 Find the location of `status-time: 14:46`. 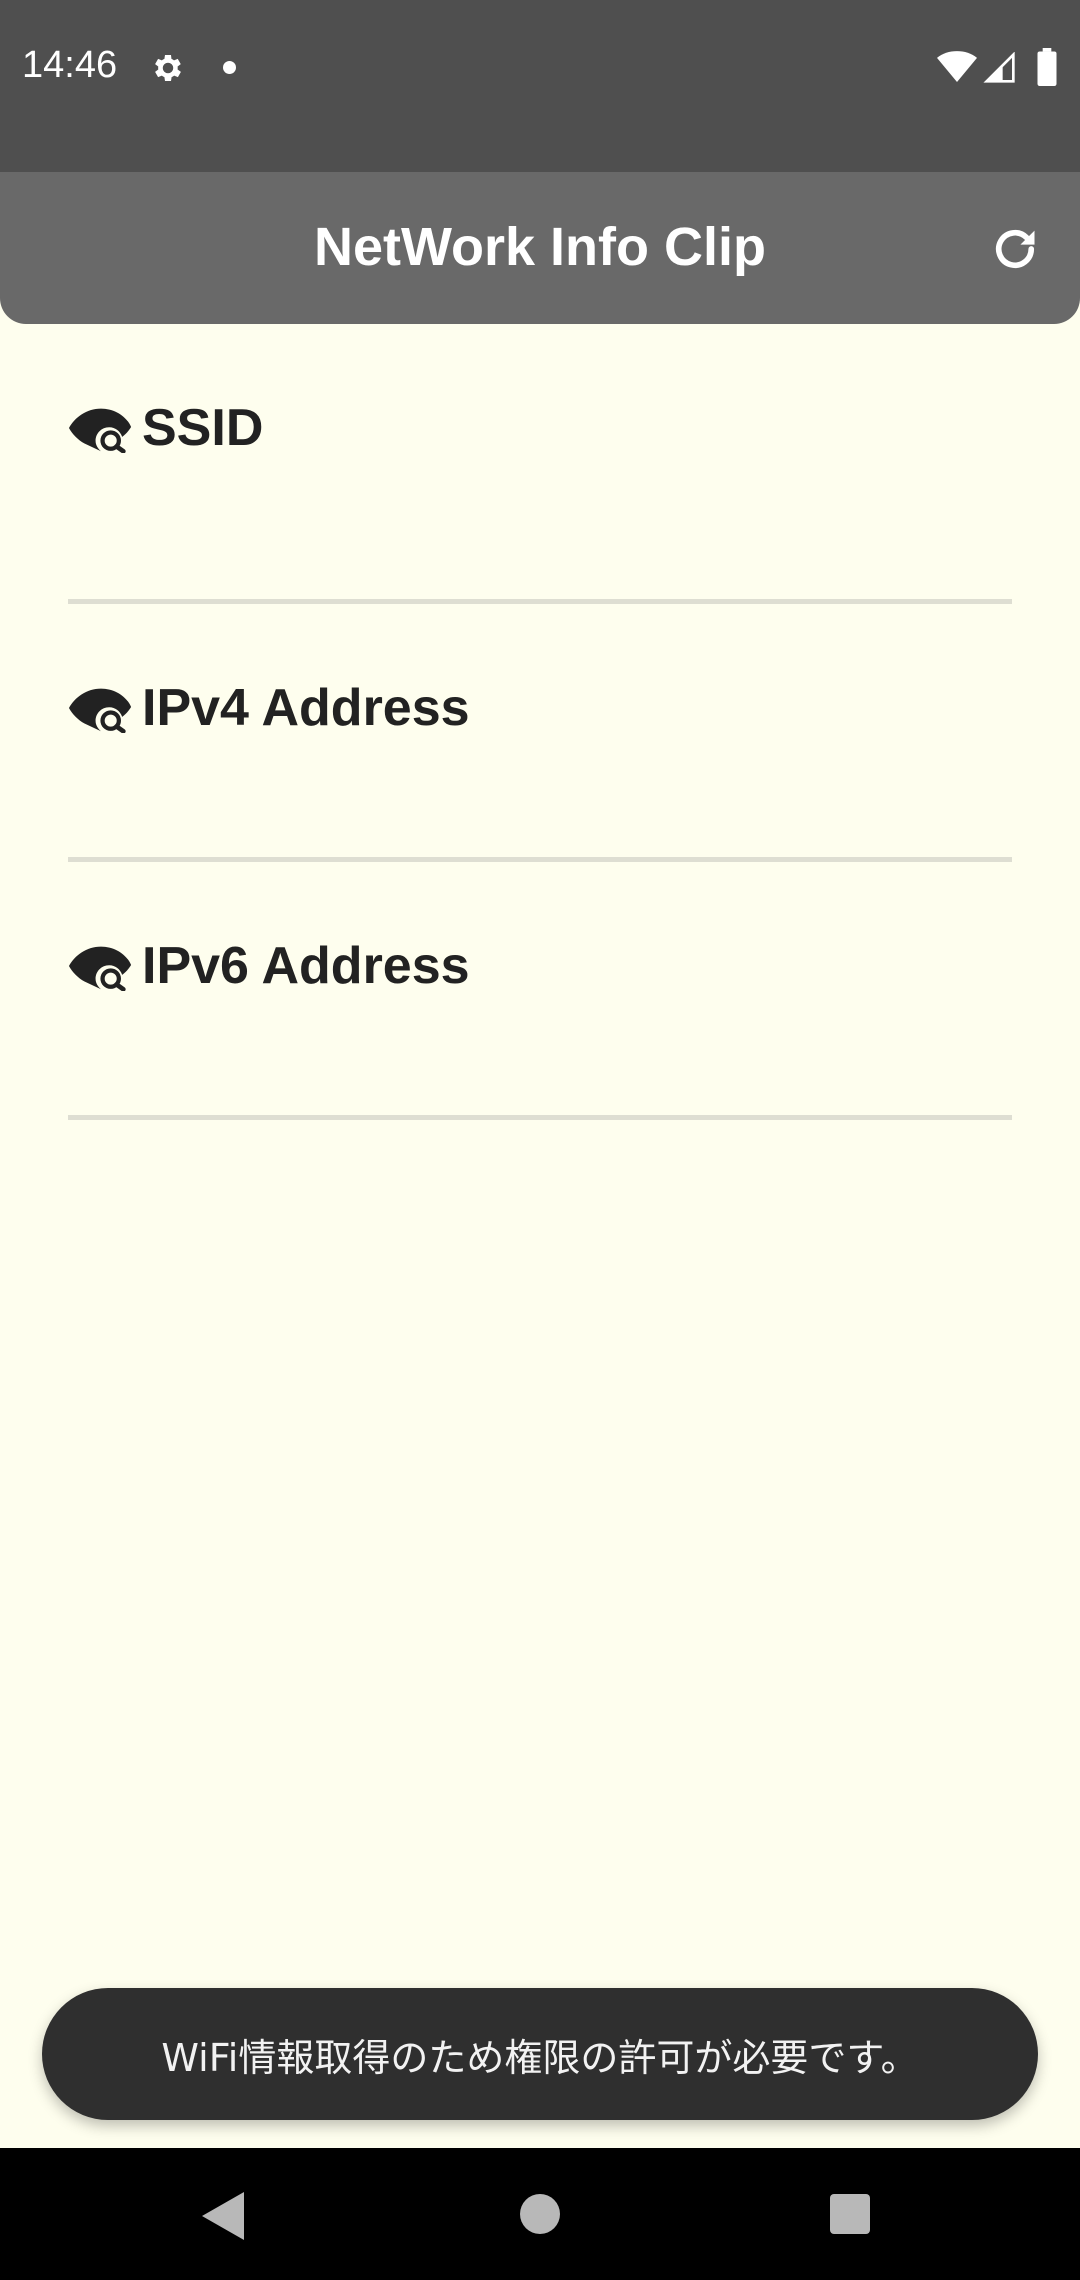

status-time: 14:46 is located at coordinates (70, 65).